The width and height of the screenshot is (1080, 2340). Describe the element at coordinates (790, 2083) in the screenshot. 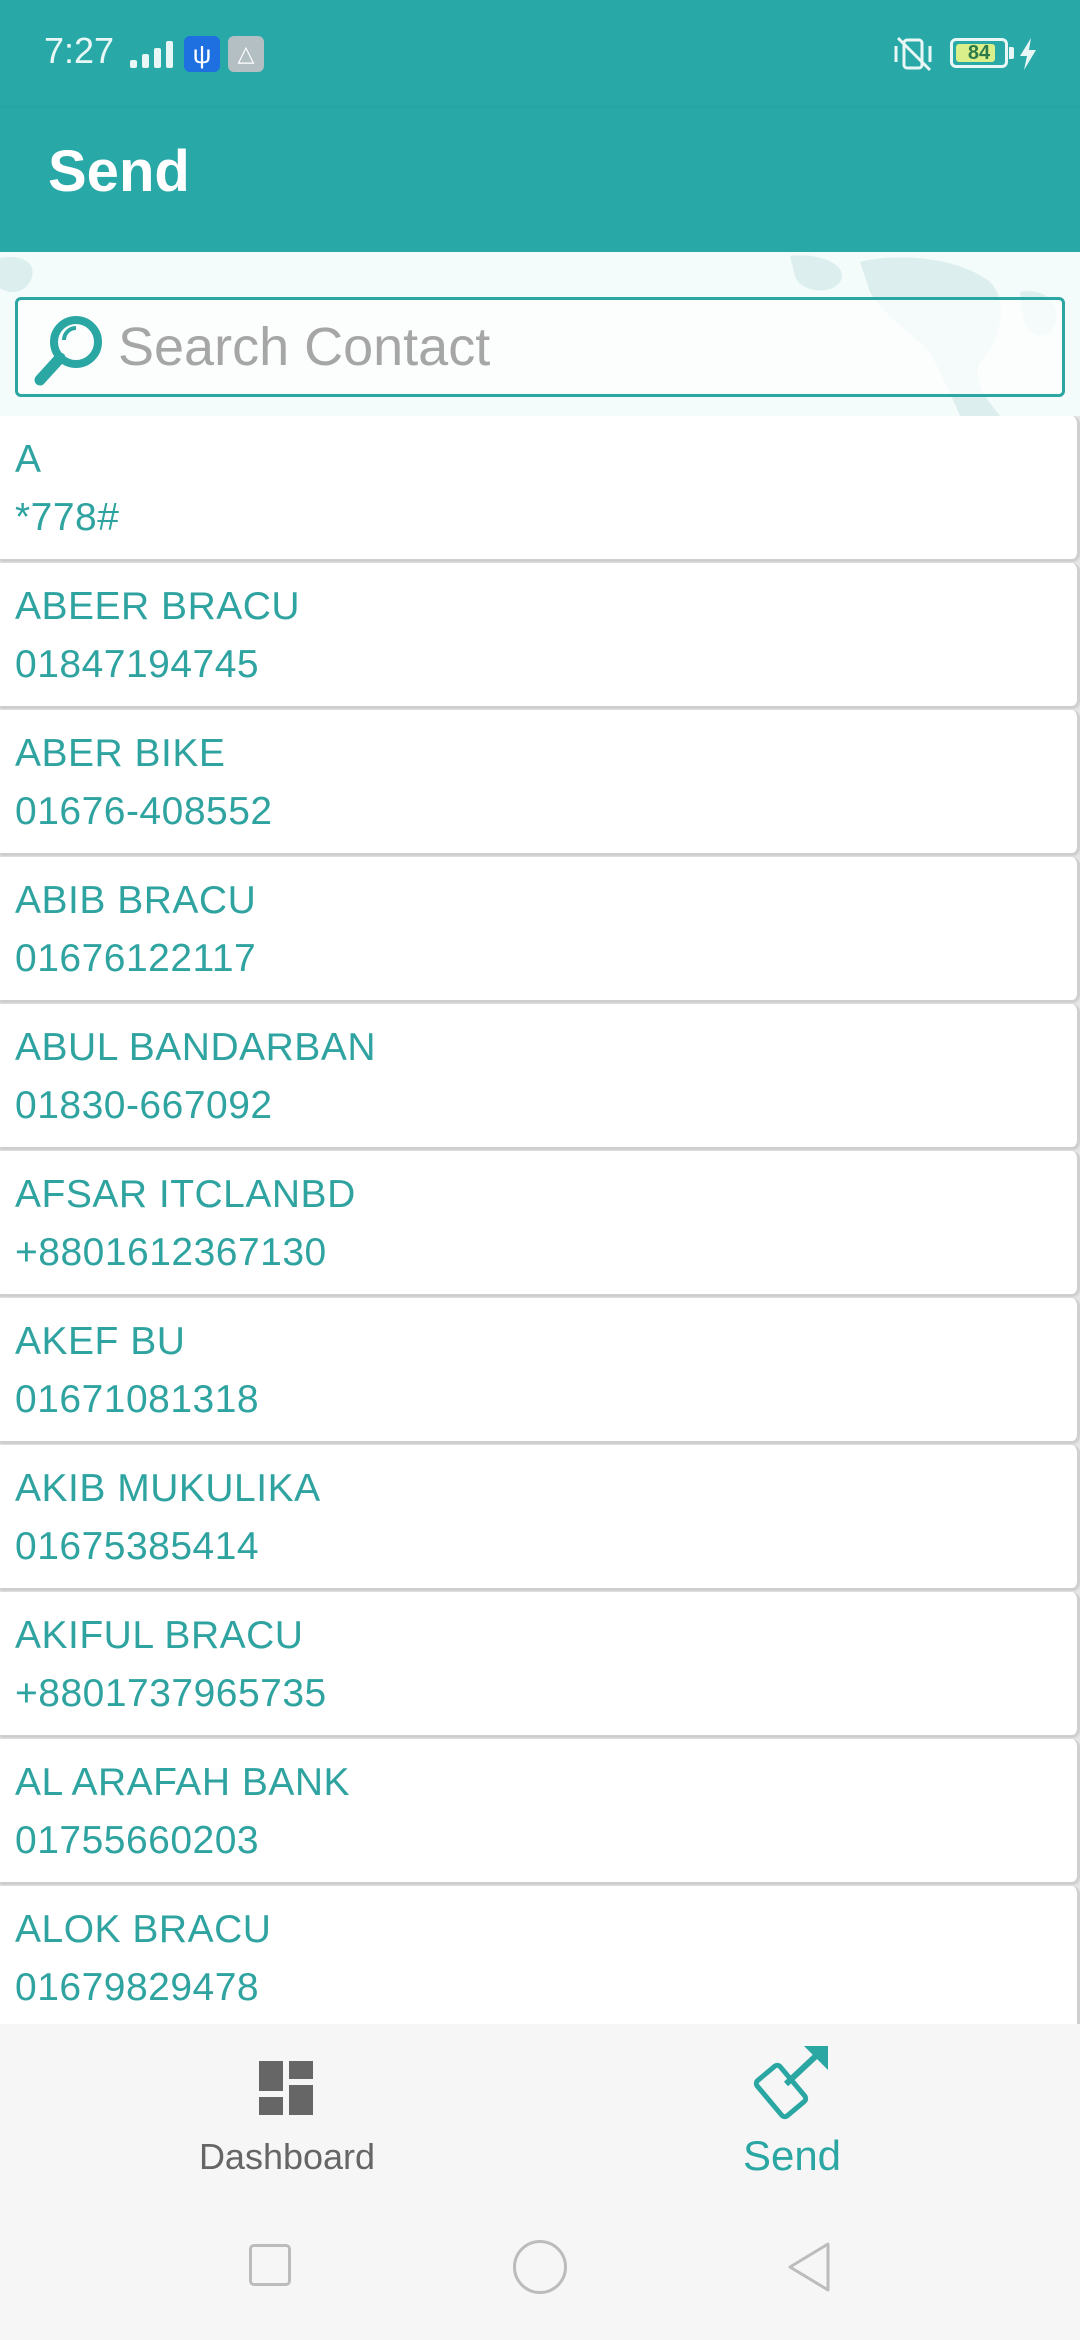

I see `send-money-icon` at that location.